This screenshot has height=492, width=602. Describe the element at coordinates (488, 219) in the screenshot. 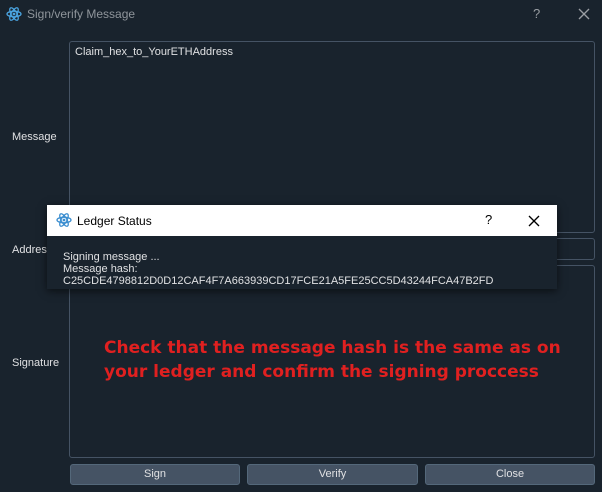

I see `dialog-help-button: ?` at that location.